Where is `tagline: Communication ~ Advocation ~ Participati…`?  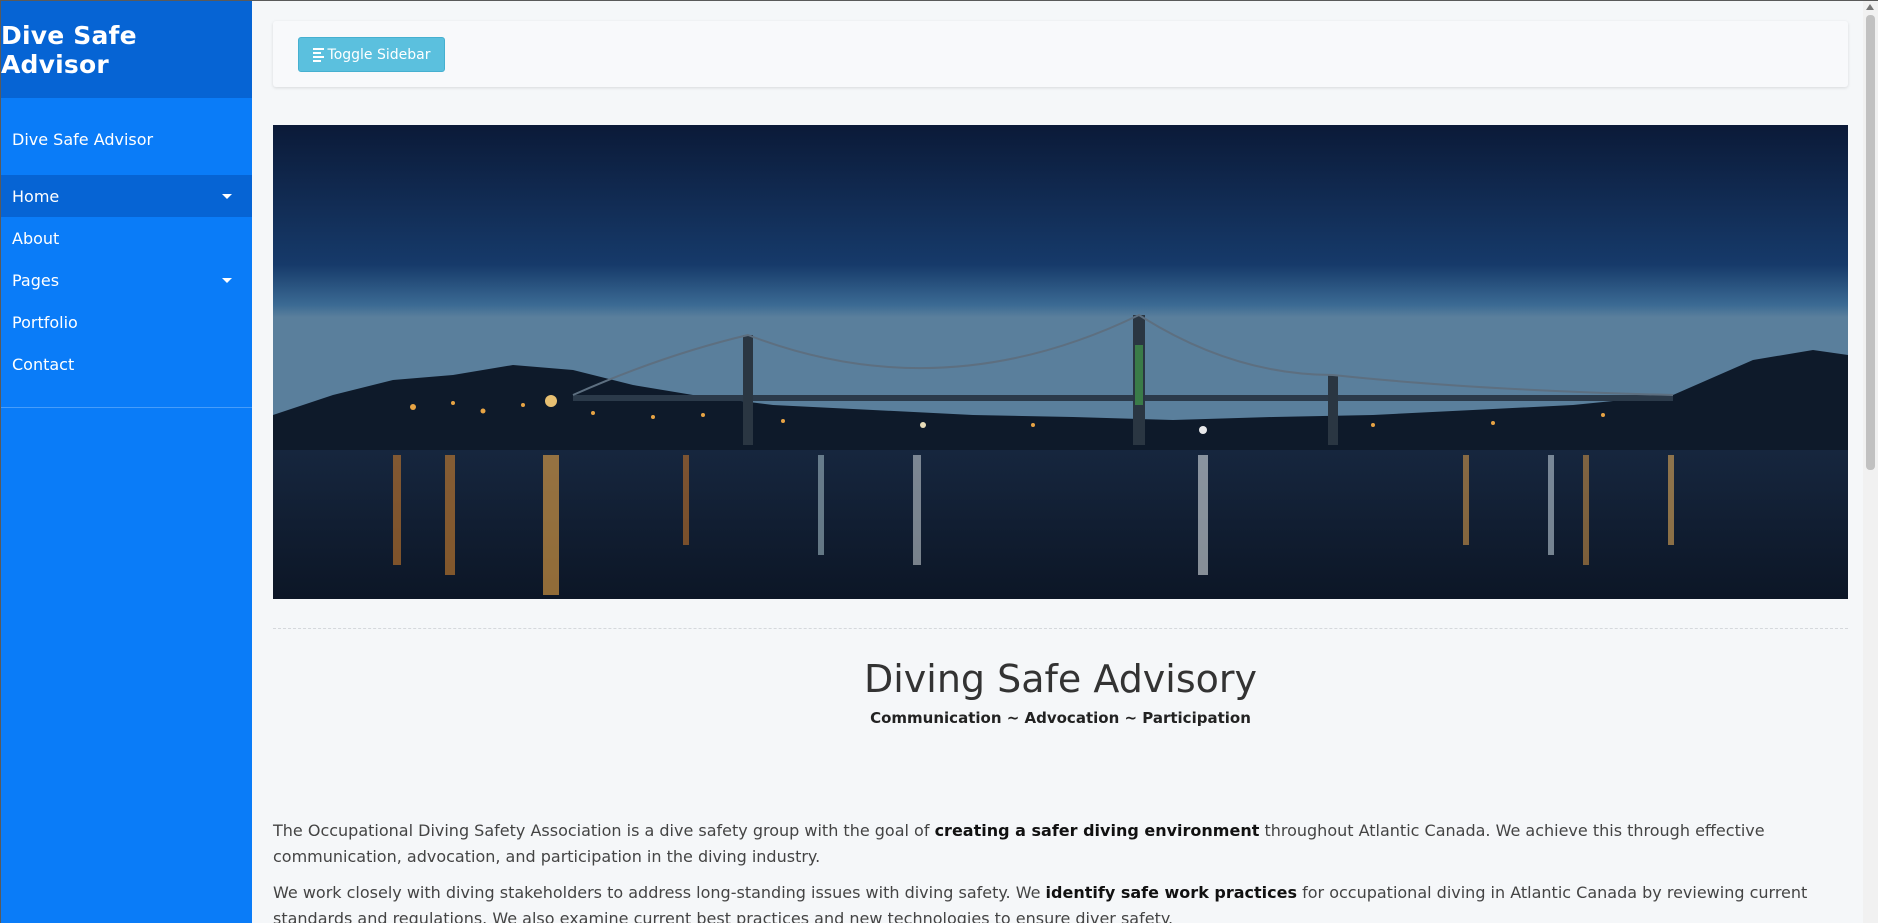 tagline: Communication ~ Advocation ~ Participati… is located at coordinates (1060, 718).